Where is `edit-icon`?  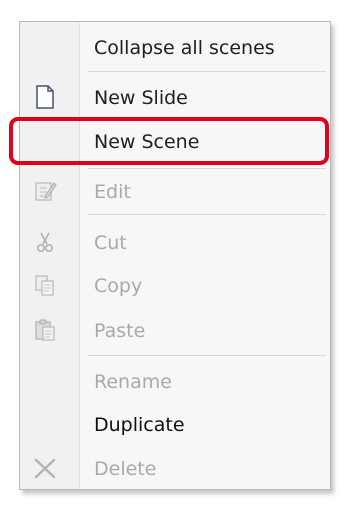
edit-icon is located at coordinates (45, 191).